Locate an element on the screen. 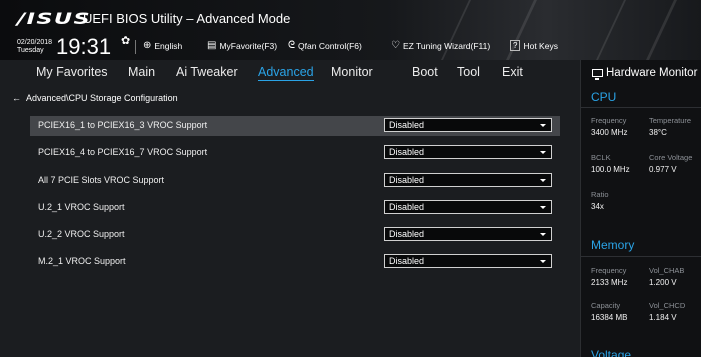 Image resolution: width=701 pixels, height=357 pixels. setting-row-u2-2-vroc: U.2_2 VROC Support Disabled is located at coordinates (295, 235).